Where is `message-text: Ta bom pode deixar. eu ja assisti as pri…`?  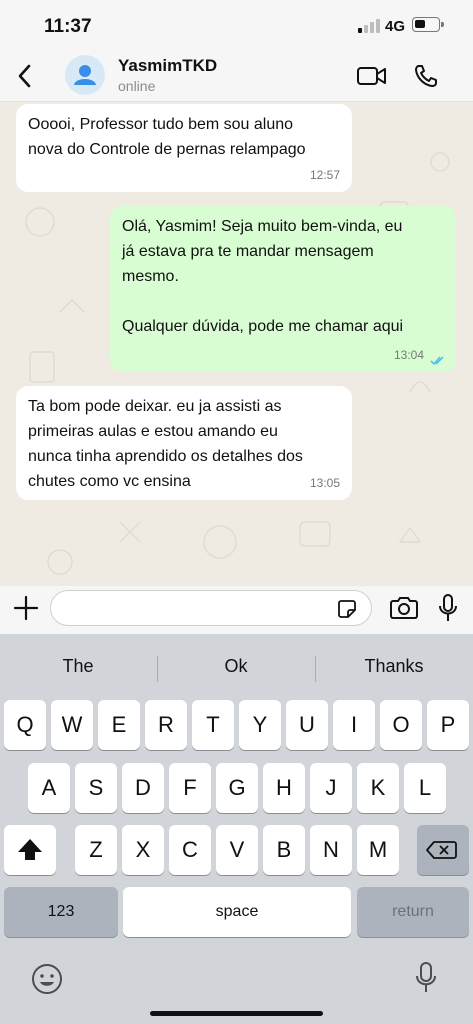
message-text: Ta bom pode deixar. eu ja assisti as pri… is located at coordinates (165, 444).